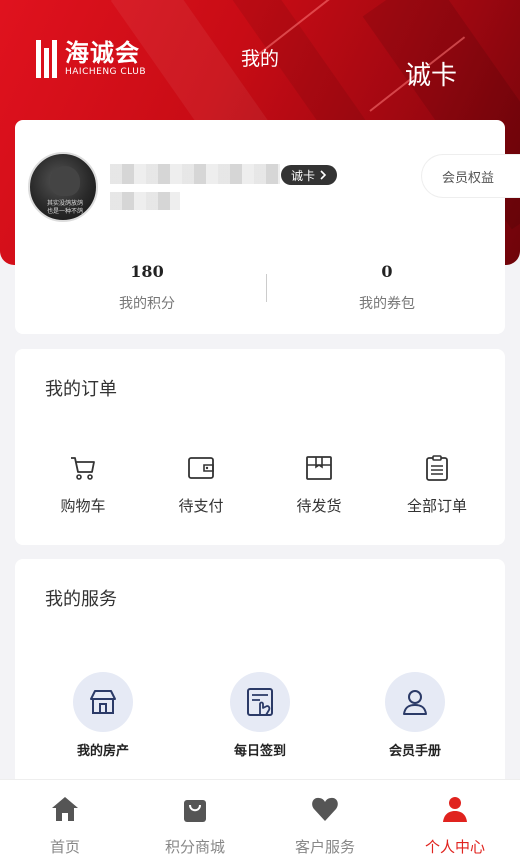  What do you see at coordinates (103, 715) in the screenshot?
I see `service-my-property: 我的房产` at bounding box center [103, 715].